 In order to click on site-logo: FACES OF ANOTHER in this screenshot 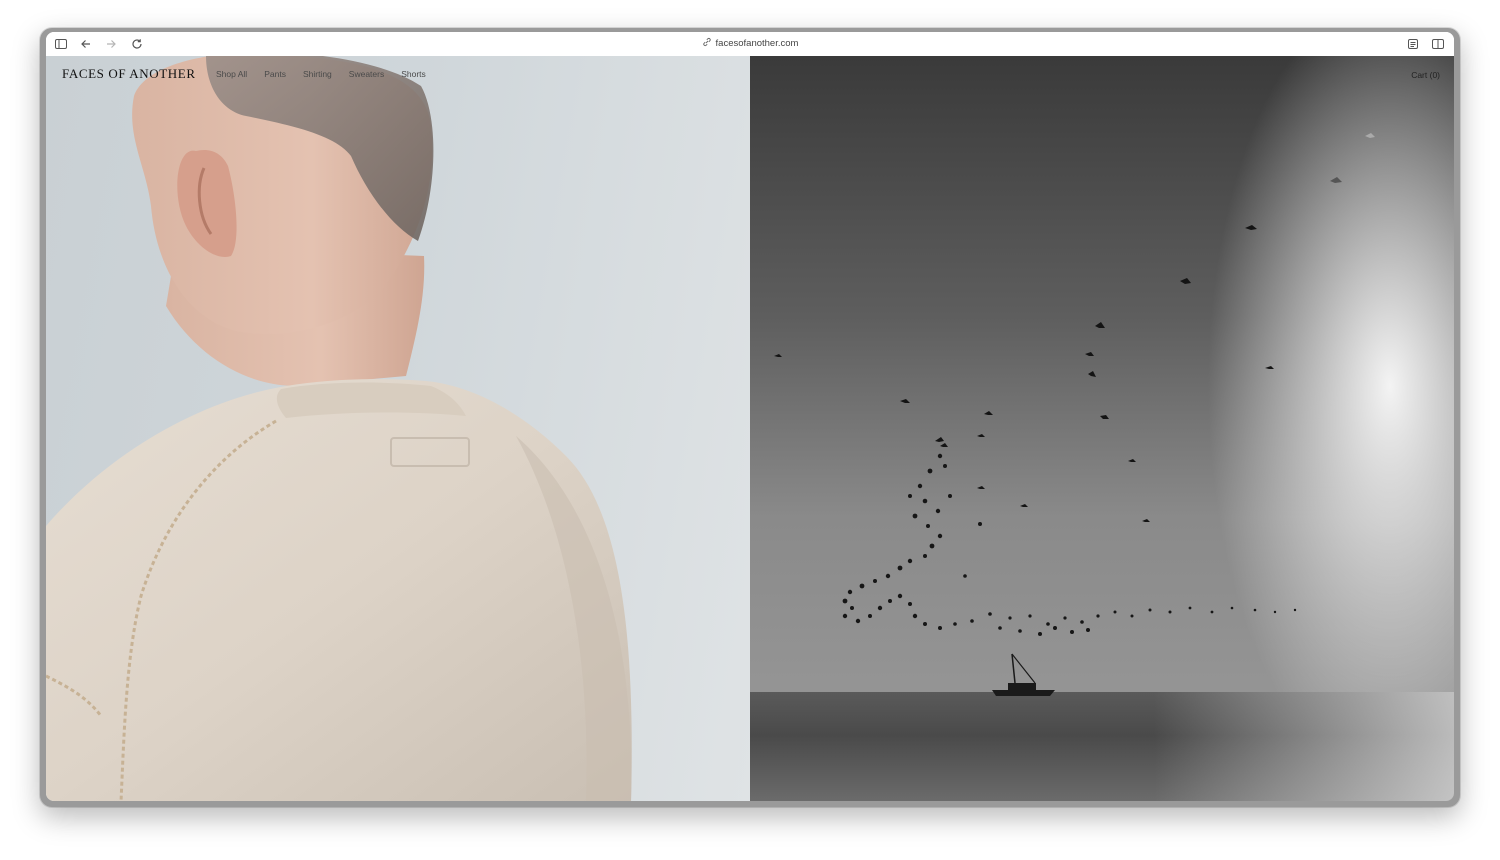, I will do `click(129, 74)`.